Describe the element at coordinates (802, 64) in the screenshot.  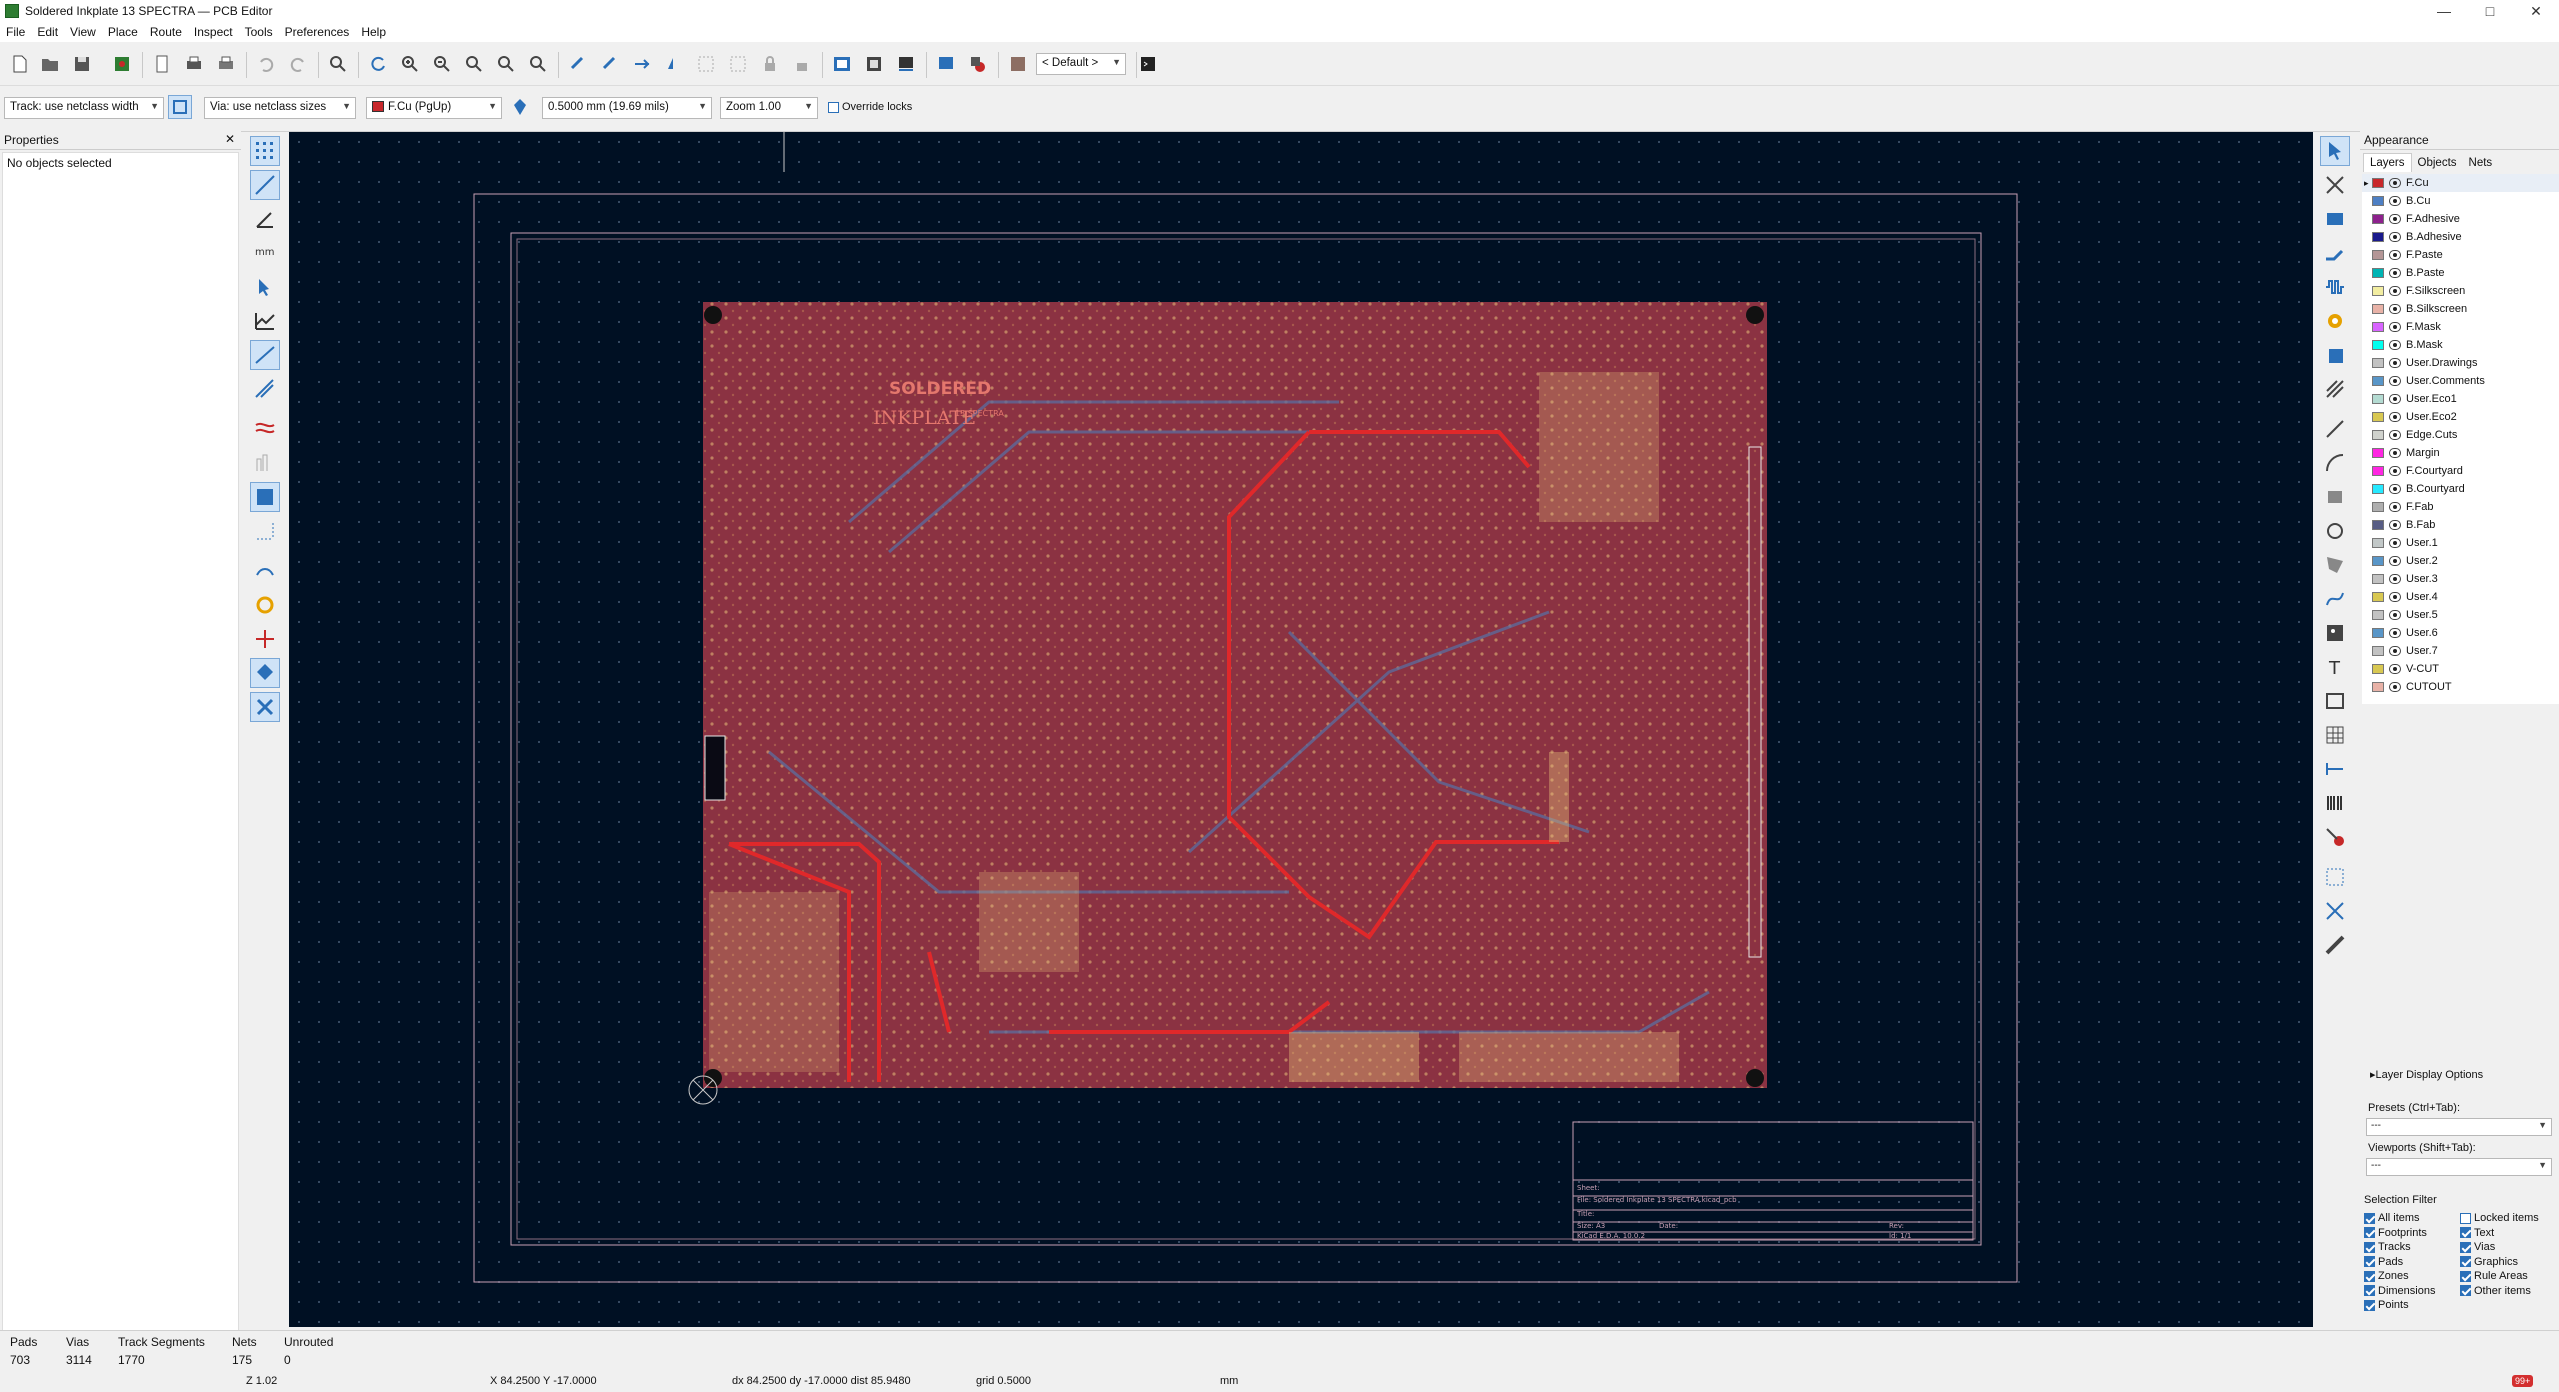
I see `unlock-icon` at that location.